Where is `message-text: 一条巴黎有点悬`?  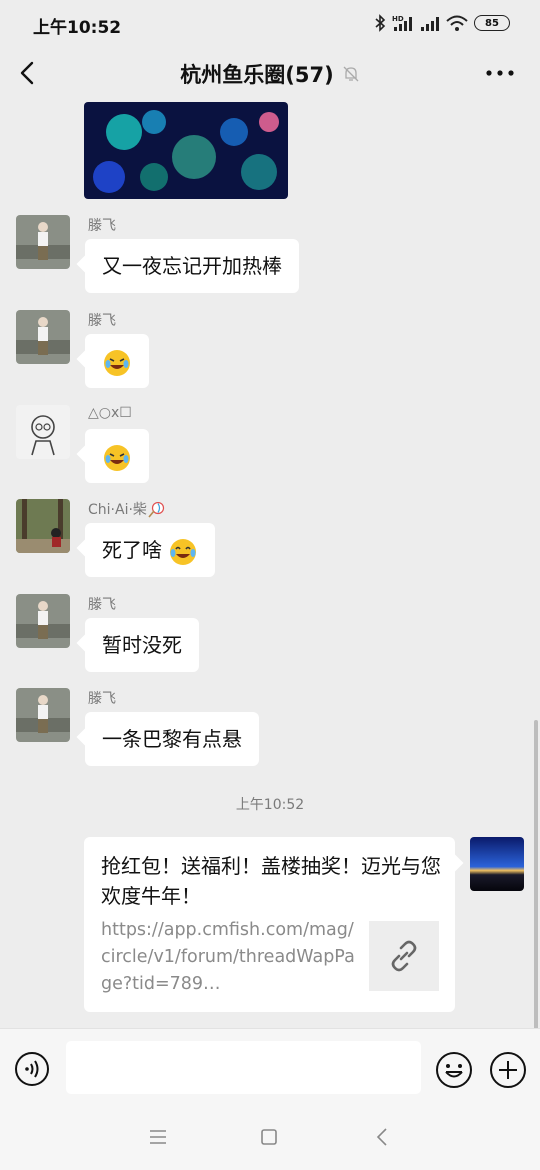
message-text: 一条巴黎有点悬 is located at coordinates (172, 739).